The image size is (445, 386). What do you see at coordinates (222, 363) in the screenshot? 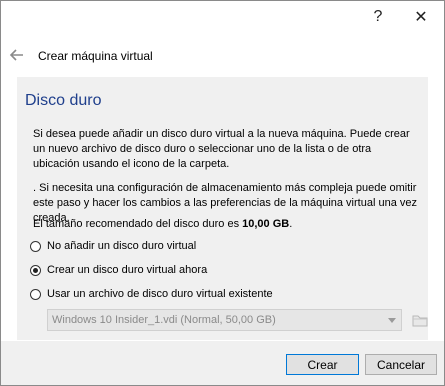
I see `button-bar: Crear Cancelar` at bounding box center [222, 363].